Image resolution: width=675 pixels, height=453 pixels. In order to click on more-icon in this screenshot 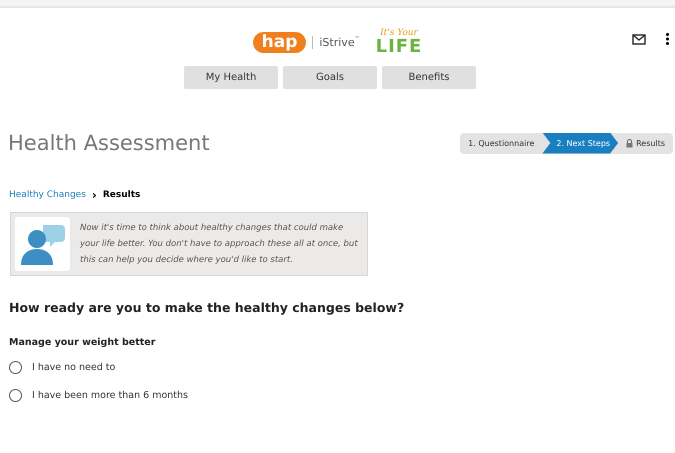, I will do `click(667, 39)`.